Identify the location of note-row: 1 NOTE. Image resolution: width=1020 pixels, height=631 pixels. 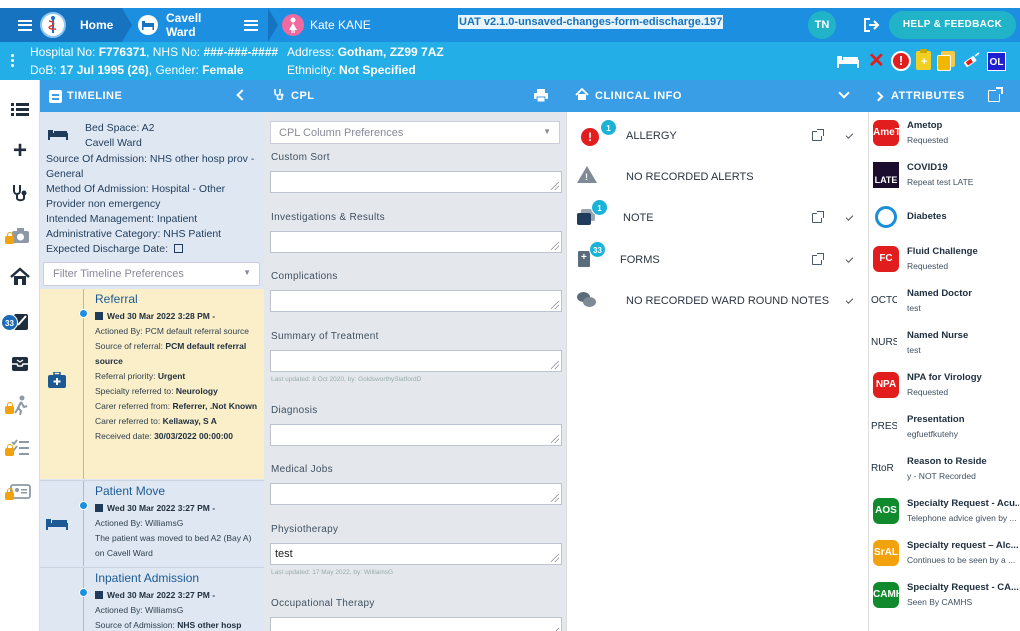
(717, 219).